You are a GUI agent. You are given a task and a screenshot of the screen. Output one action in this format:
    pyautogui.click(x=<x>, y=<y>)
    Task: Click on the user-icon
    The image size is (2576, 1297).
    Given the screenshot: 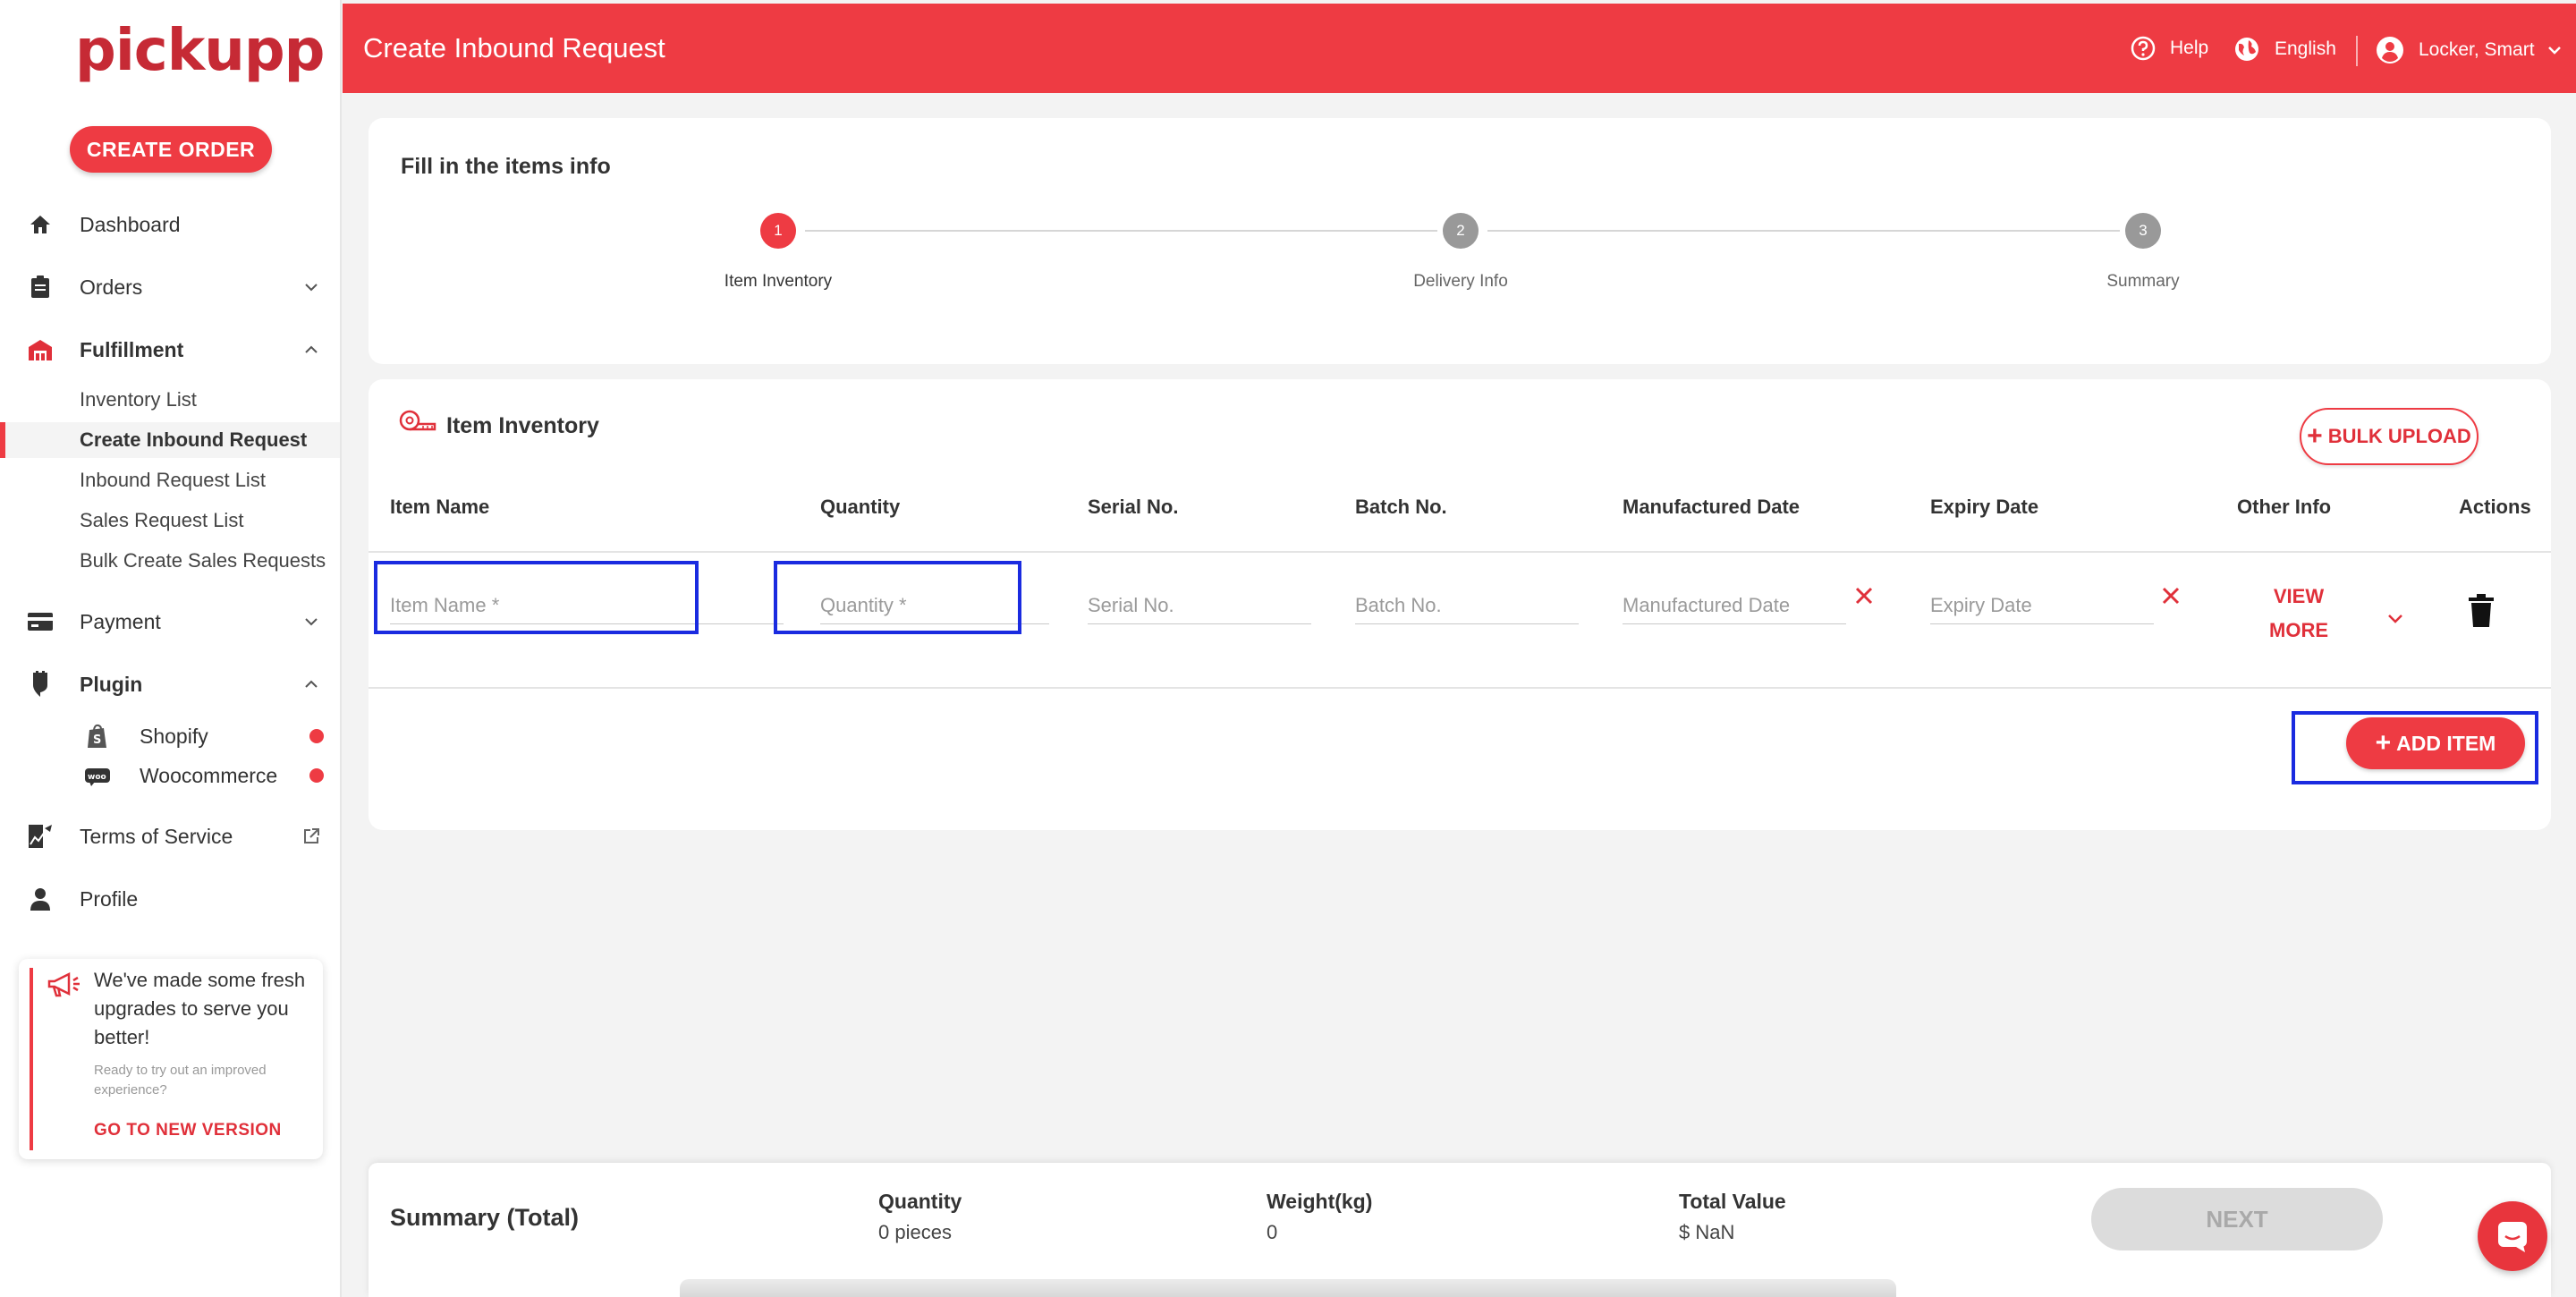 What is the action you would take?
    pyautogui.click(x=40, y=899)
    